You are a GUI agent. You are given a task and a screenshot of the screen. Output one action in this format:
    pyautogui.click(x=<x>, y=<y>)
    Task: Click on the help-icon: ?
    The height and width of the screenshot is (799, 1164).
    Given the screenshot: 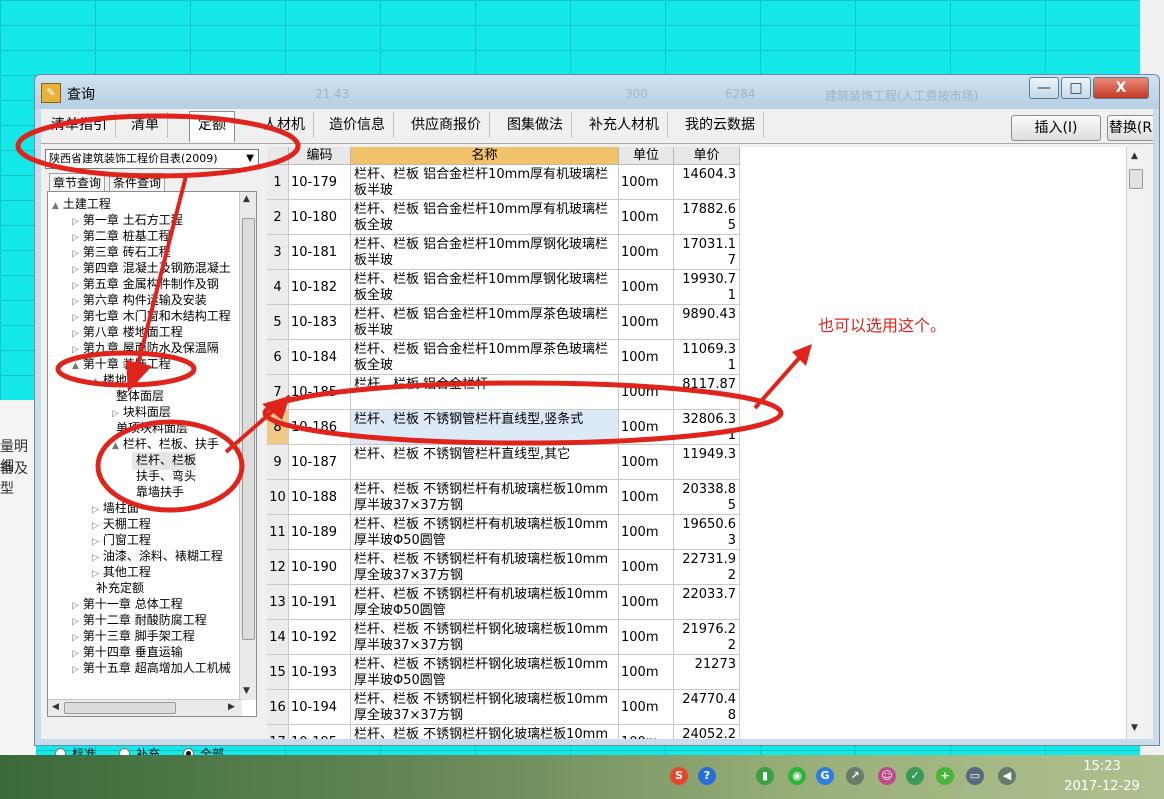 What is the action you would take?
    pyautogui.click(x=707, y=776)
    